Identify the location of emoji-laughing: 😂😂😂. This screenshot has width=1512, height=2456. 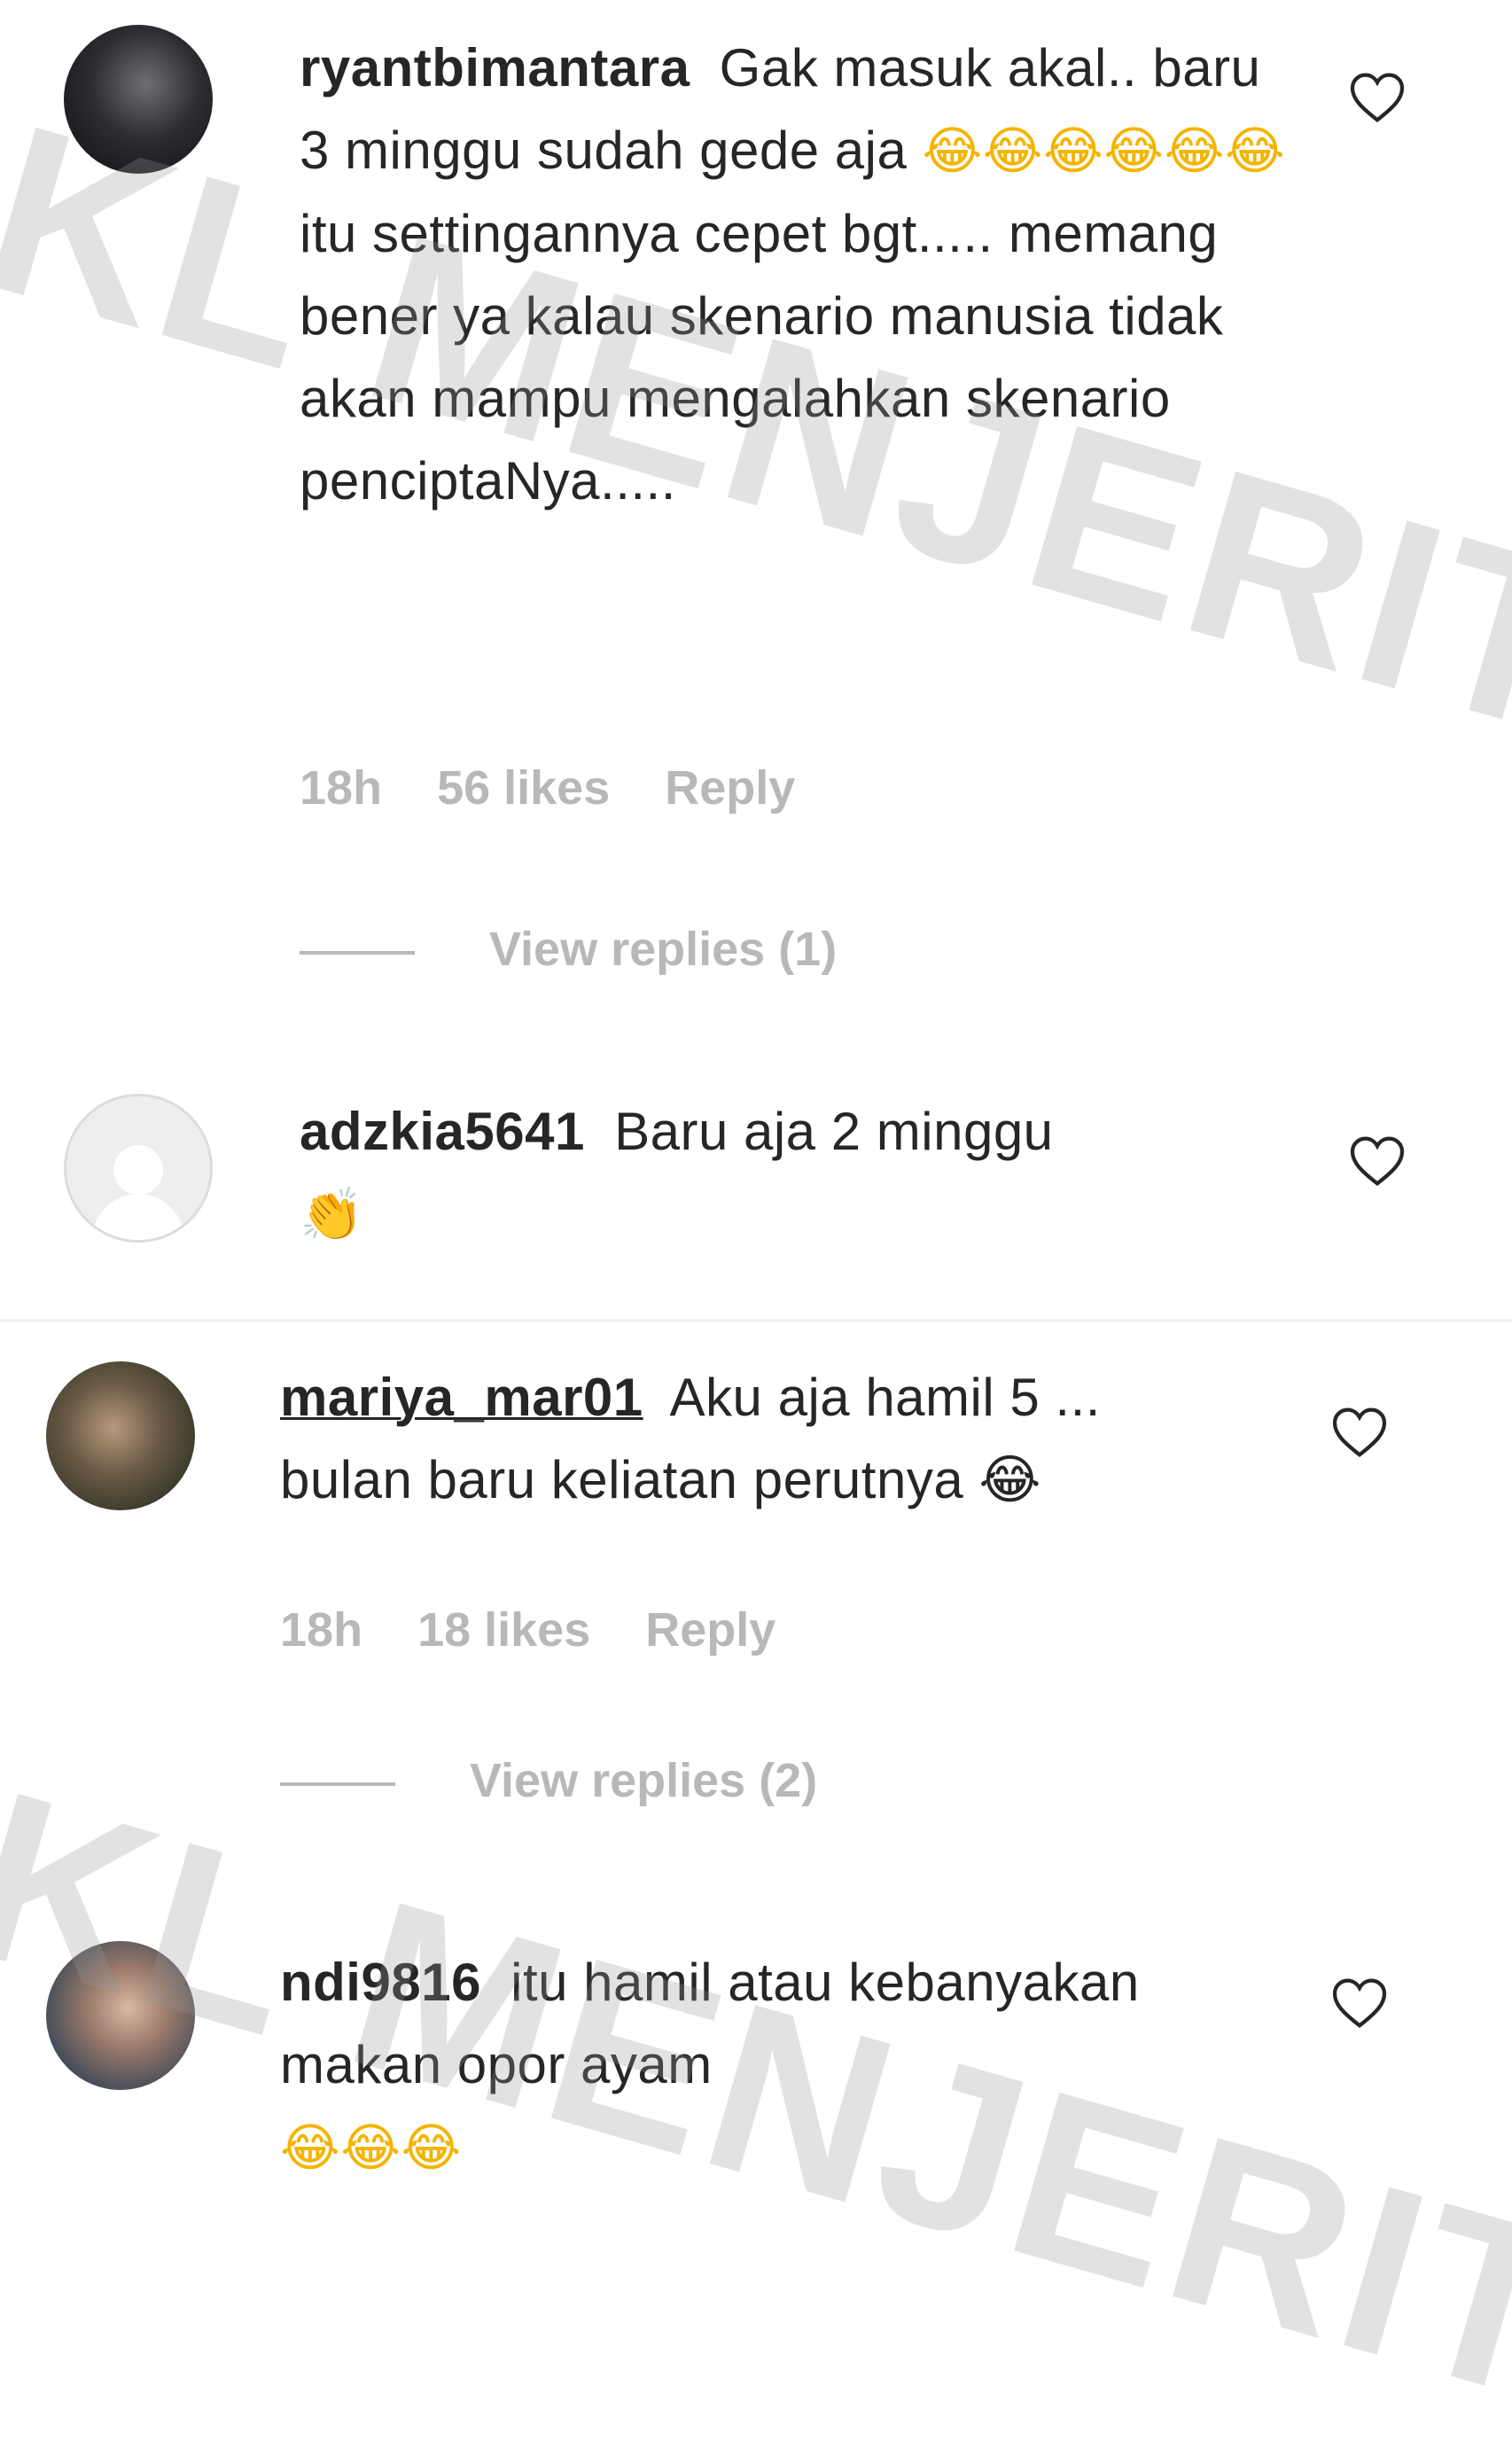
(371, 2147).